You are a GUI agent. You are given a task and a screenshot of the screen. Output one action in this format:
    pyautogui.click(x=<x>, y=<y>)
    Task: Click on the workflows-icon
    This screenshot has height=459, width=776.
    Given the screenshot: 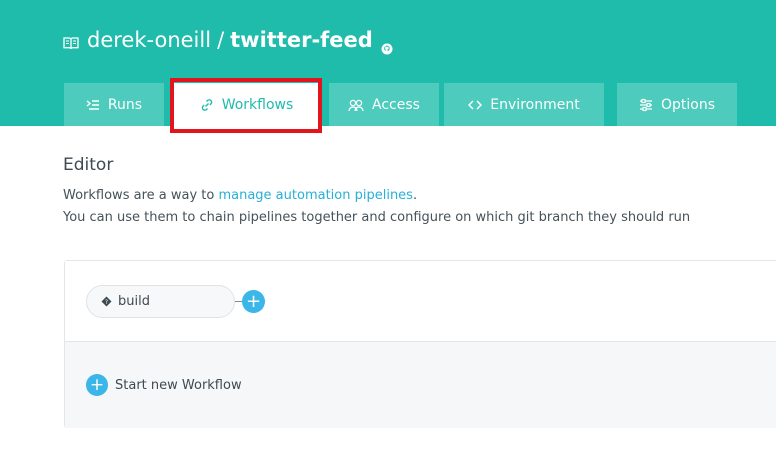 What is the action you would take?
    pyautogui.click(x=206, y=104)
    